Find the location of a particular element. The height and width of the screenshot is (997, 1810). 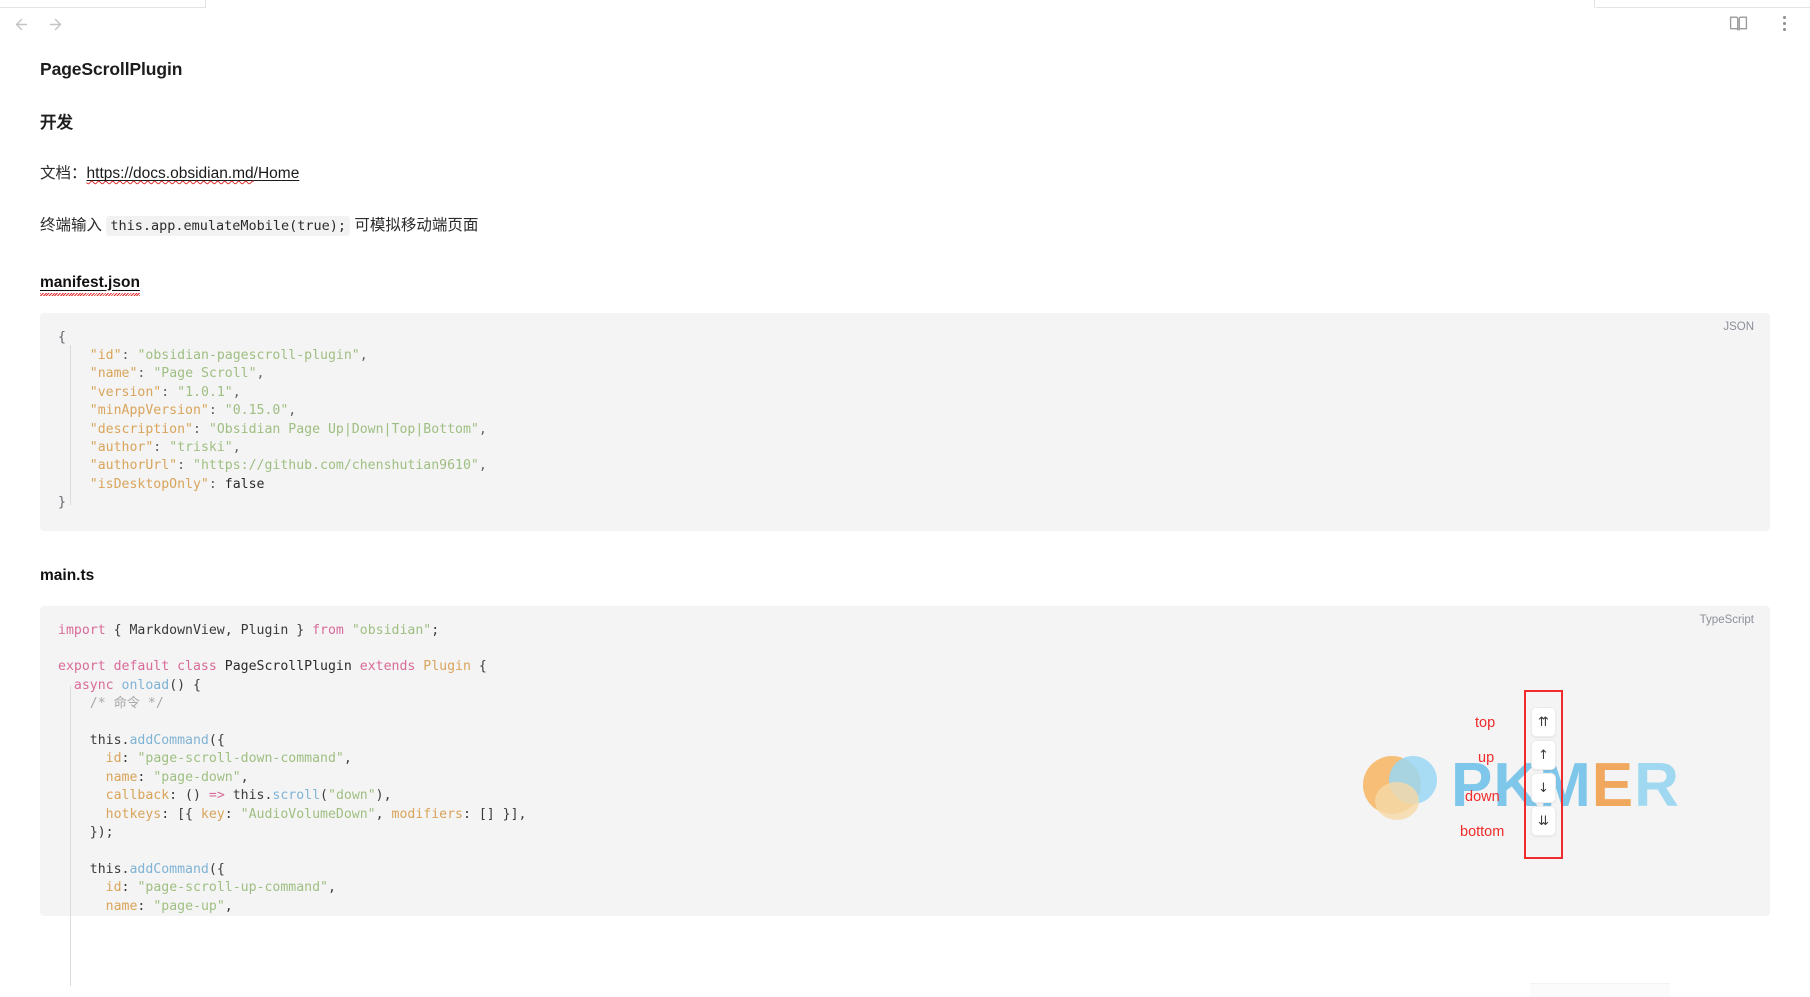

main-ts-heading: main.ts is located at coordinates (67, 575).